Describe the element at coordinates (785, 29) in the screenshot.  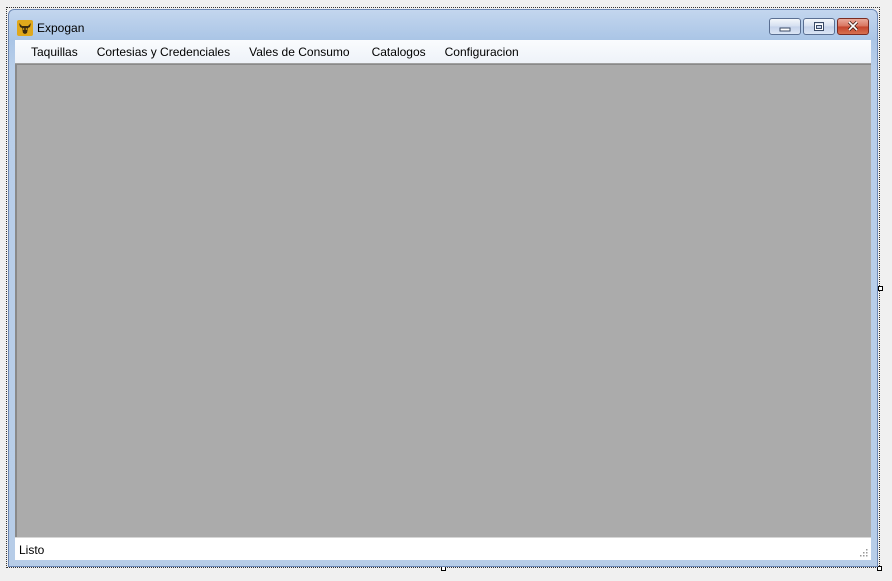
I see `minimize-icon` at that location.